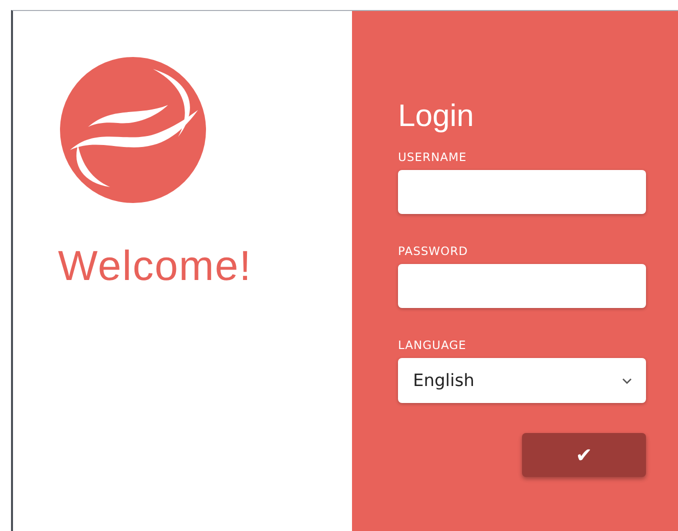  I want to click on logo-icon, so click(133, 130).